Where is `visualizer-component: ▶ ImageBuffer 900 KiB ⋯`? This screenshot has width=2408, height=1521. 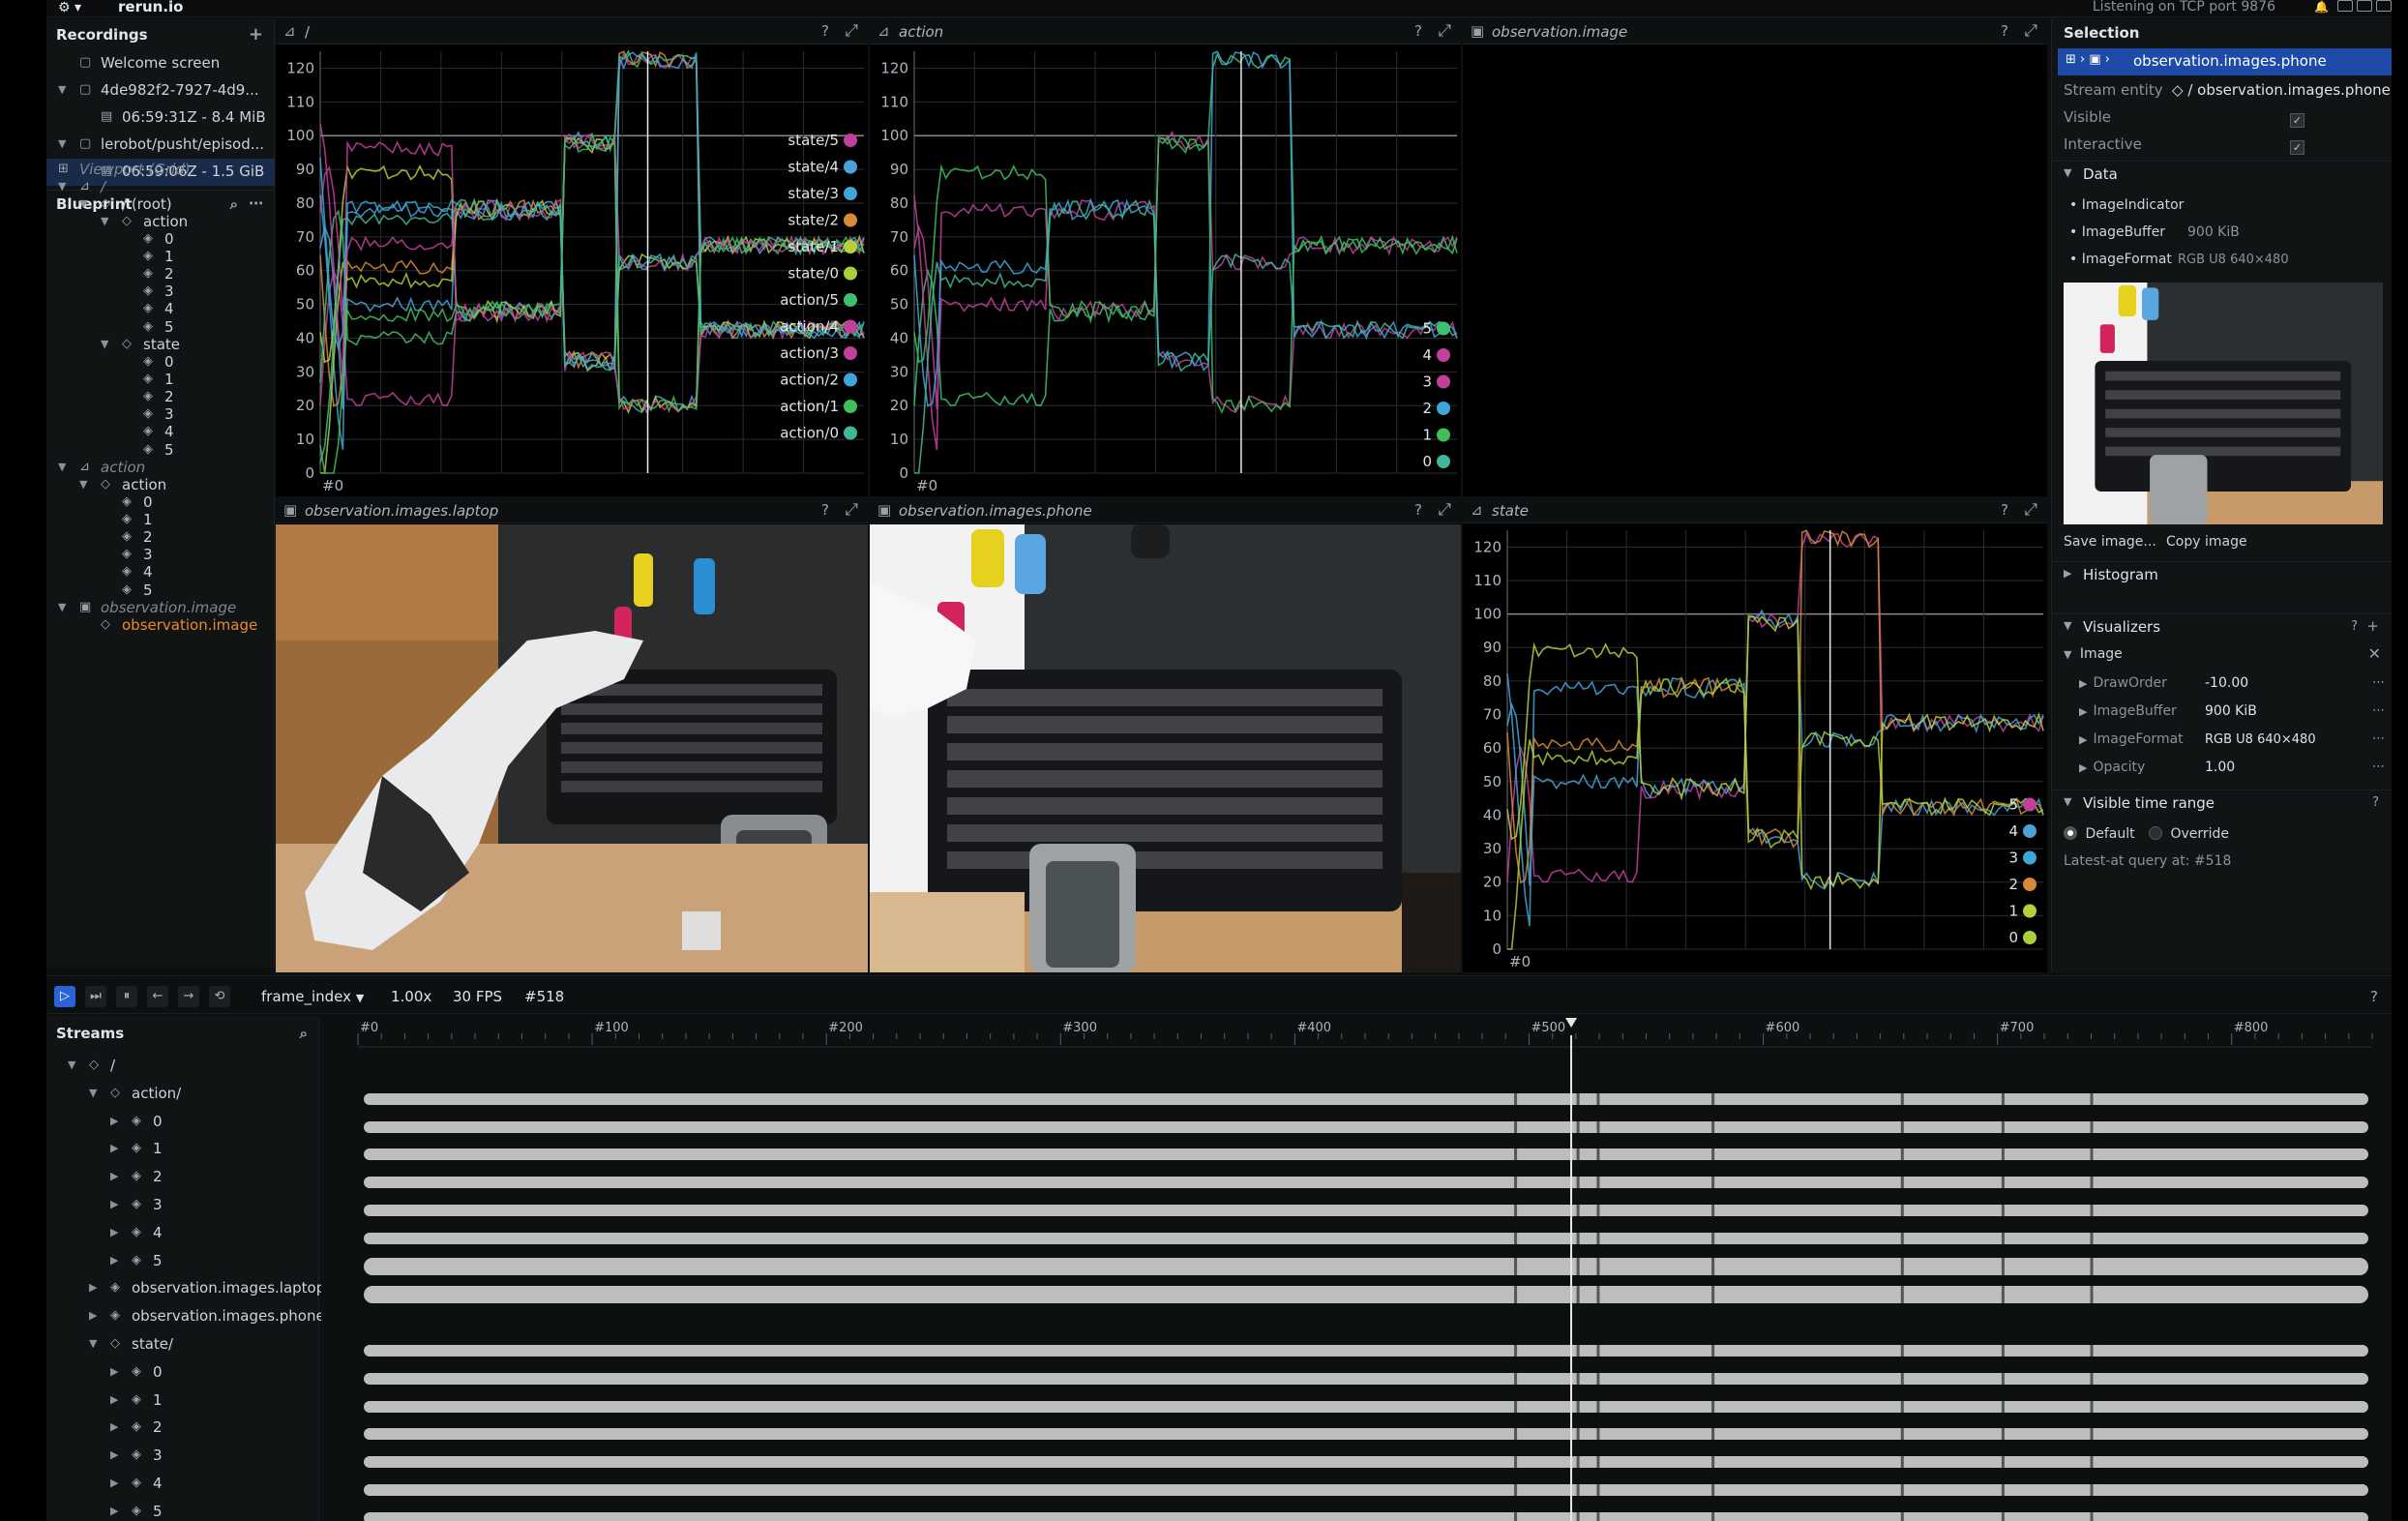
visualizer-component: ▶ ImageBuffer 900 KiB ⋯ is located at coordinates (2232, 711).